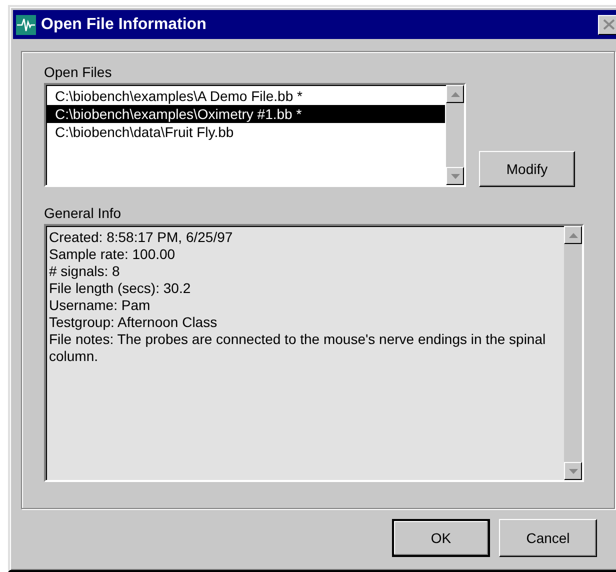 Image resolution: width=616 pixels, height=572 pixels. What do you see at coordinates (246, 132) in the screenshot?
I see `file-list-item: C:\biobench\data\Fruit Fly.bb` at bounding box center [246, 132].